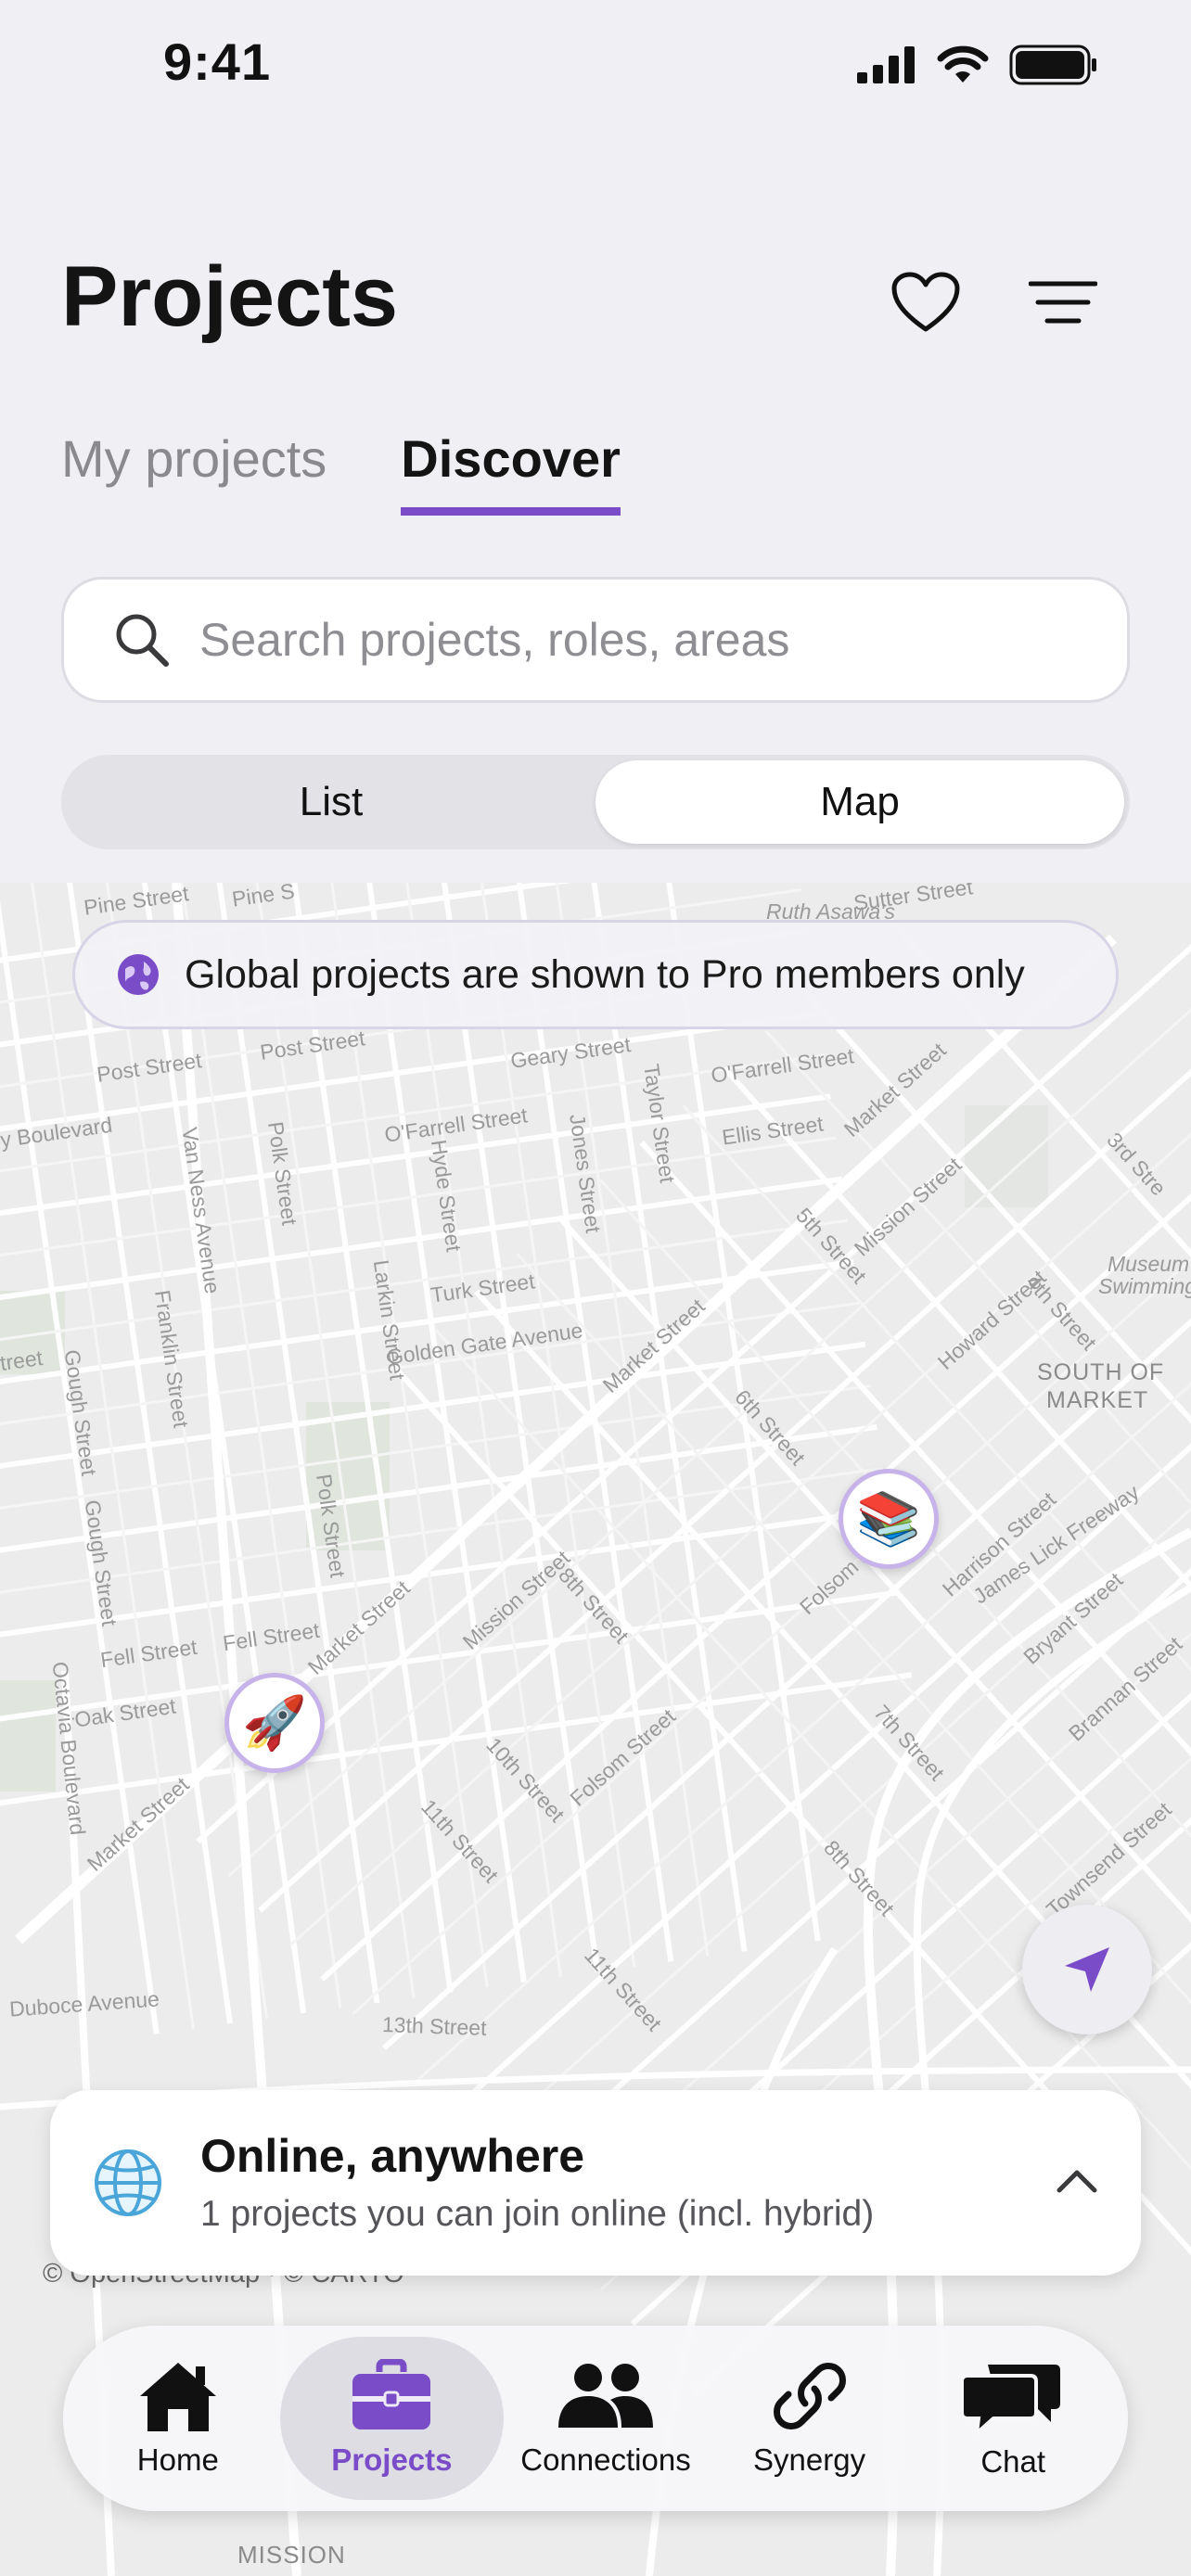 Image resolution: width=1191 pixels, height=2576 pixels. I want to click on tabbar-label: Projects, so click(392, 2460).